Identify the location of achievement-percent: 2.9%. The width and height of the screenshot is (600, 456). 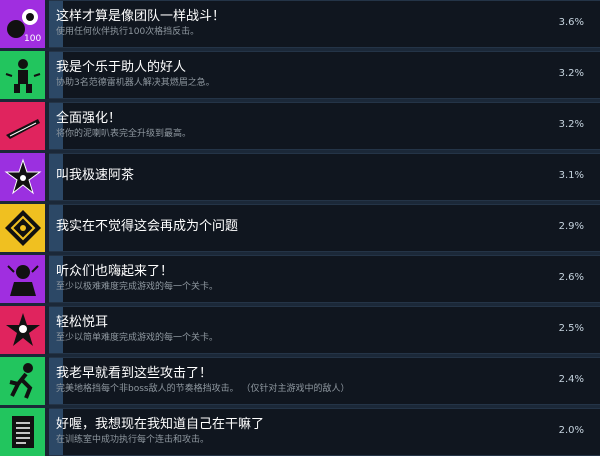
(571, 226).